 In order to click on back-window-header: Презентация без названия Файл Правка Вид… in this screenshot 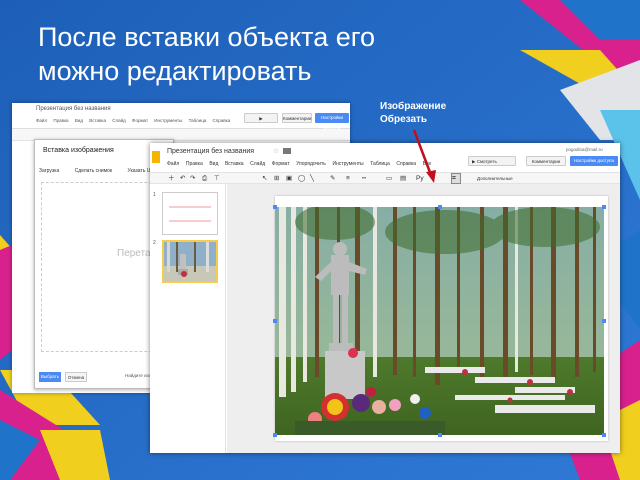, I will do `click(181, 116)`.